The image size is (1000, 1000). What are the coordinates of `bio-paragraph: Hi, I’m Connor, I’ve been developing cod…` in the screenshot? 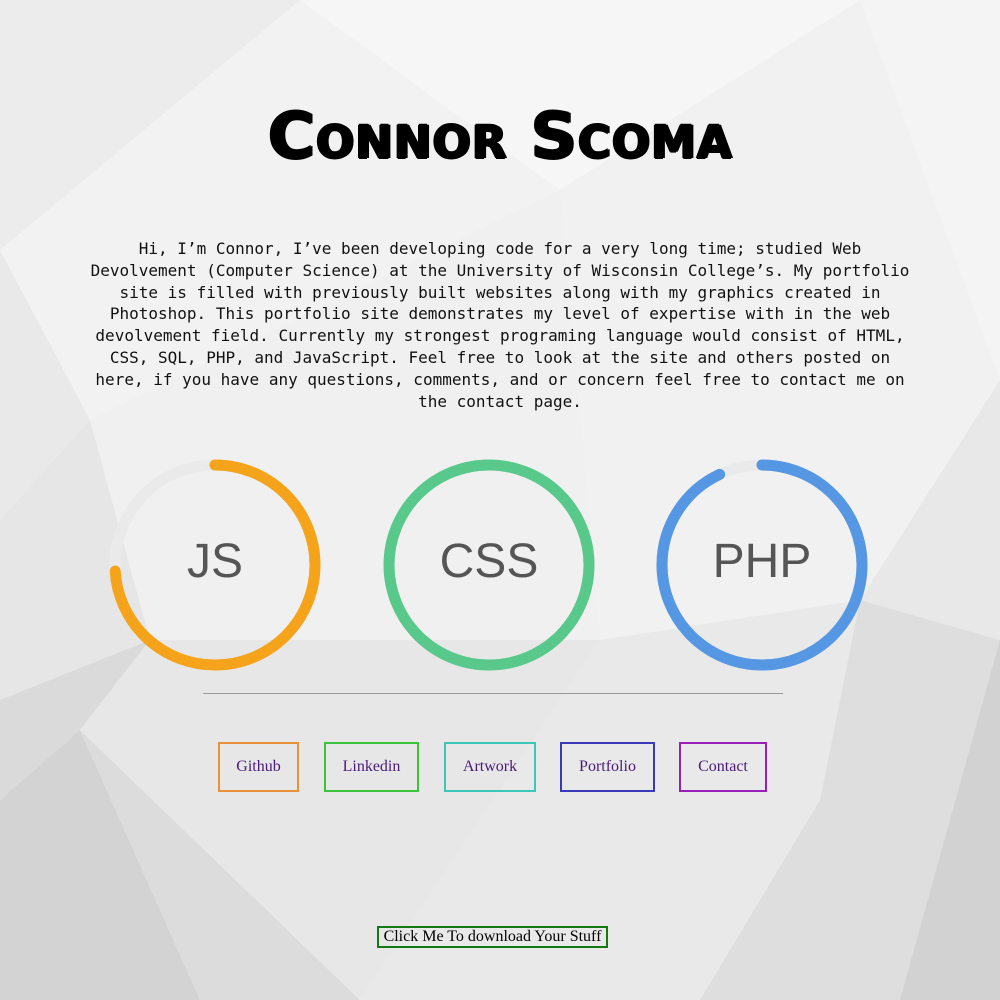 It's located at (500, 325).